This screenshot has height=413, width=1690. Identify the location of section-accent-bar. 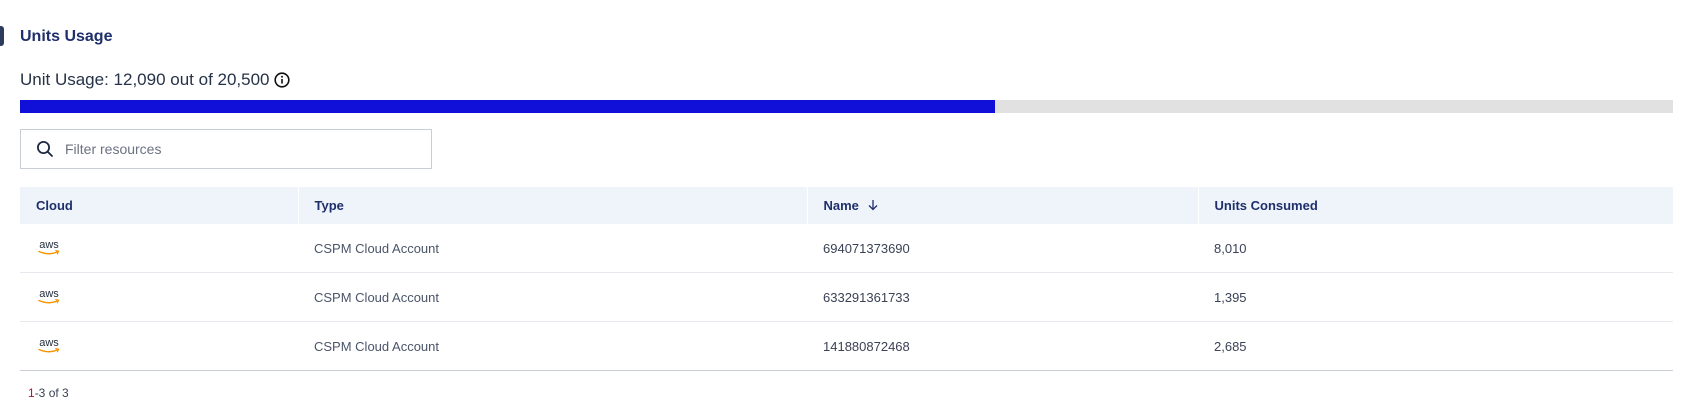
(2, 36).